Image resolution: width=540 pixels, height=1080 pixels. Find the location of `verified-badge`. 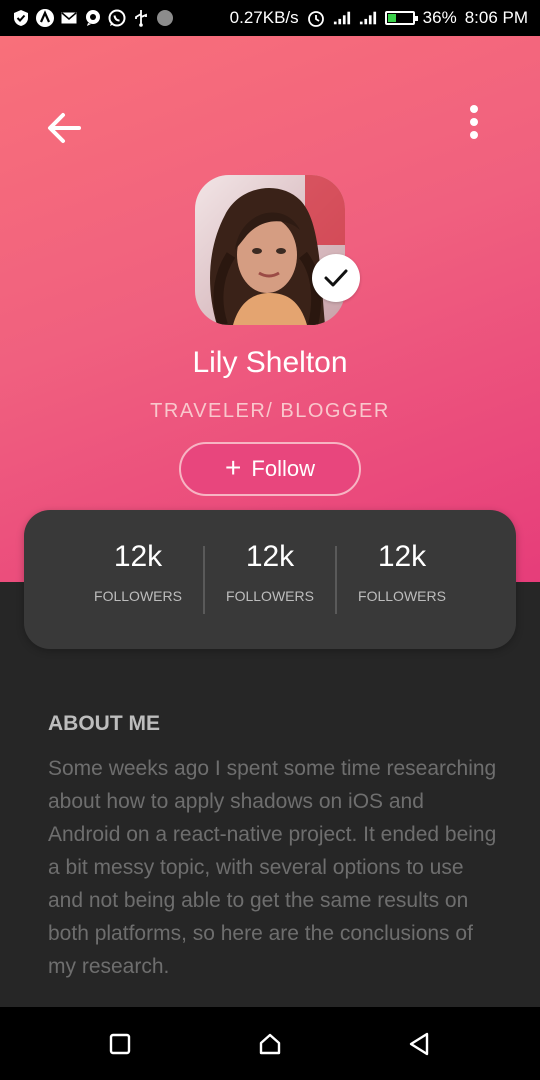

verified-badge is located at coordinates (336, 278).